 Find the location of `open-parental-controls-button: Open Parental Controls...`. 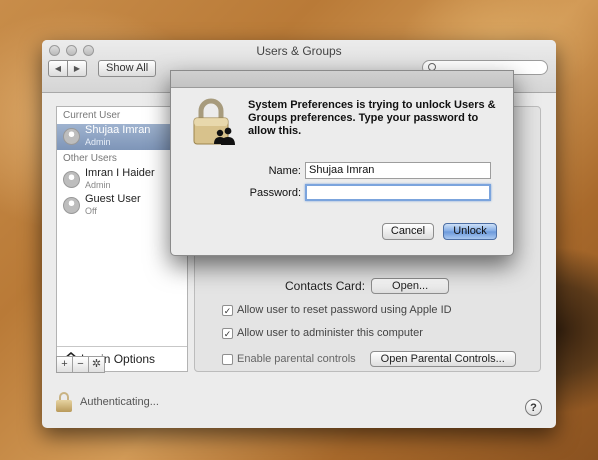

open-parental-controls-button: Open Parental Controls... is located at coordinates (442, 359).